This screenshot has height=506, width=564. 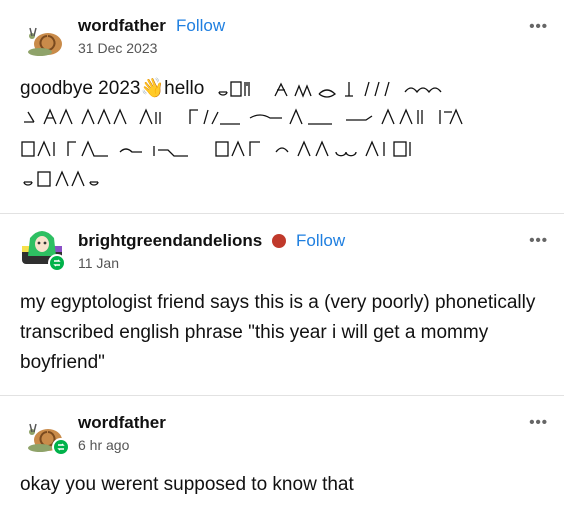 What do you see at coordinates (103, 445) in the screenshot?
I see `post-date: 6 hr ago` at bounding box center [103, 445].